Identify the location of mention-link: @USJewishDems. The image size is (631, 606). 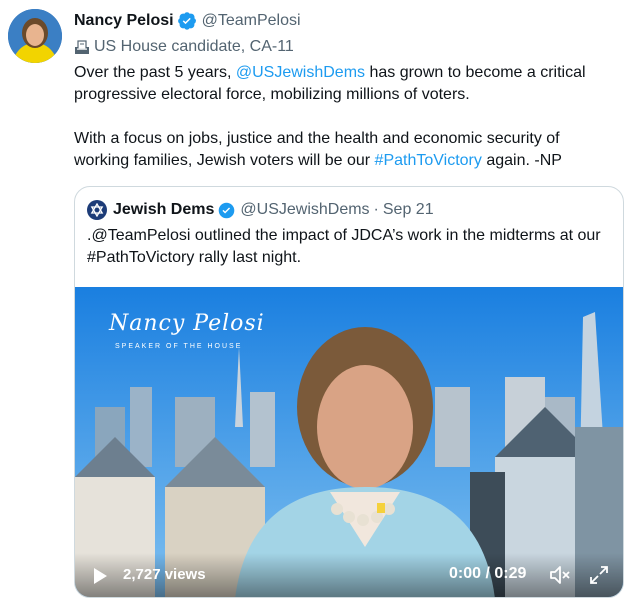
(300, 72).